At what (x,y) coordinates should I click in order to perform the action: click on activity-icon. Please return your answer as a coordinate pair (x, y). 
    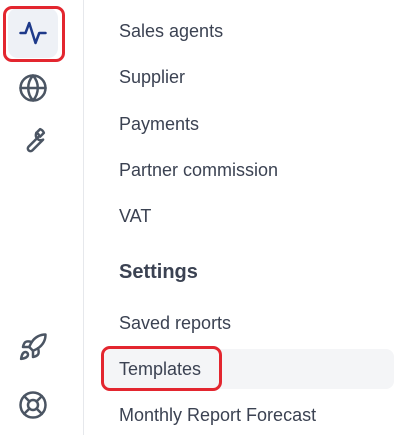
    Looking at the image, I should click on (33, 33).